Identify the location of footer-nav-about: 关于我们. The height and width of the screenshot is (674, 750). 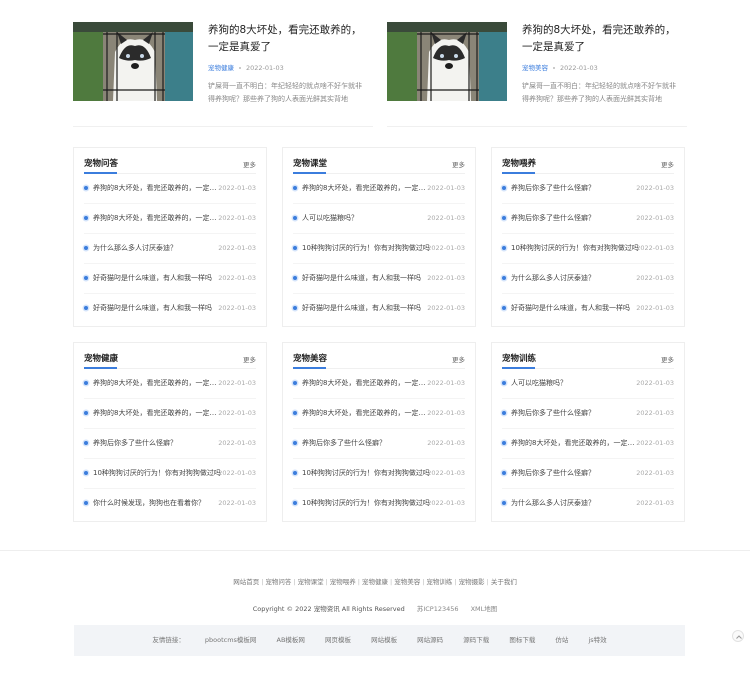
(504, 582).